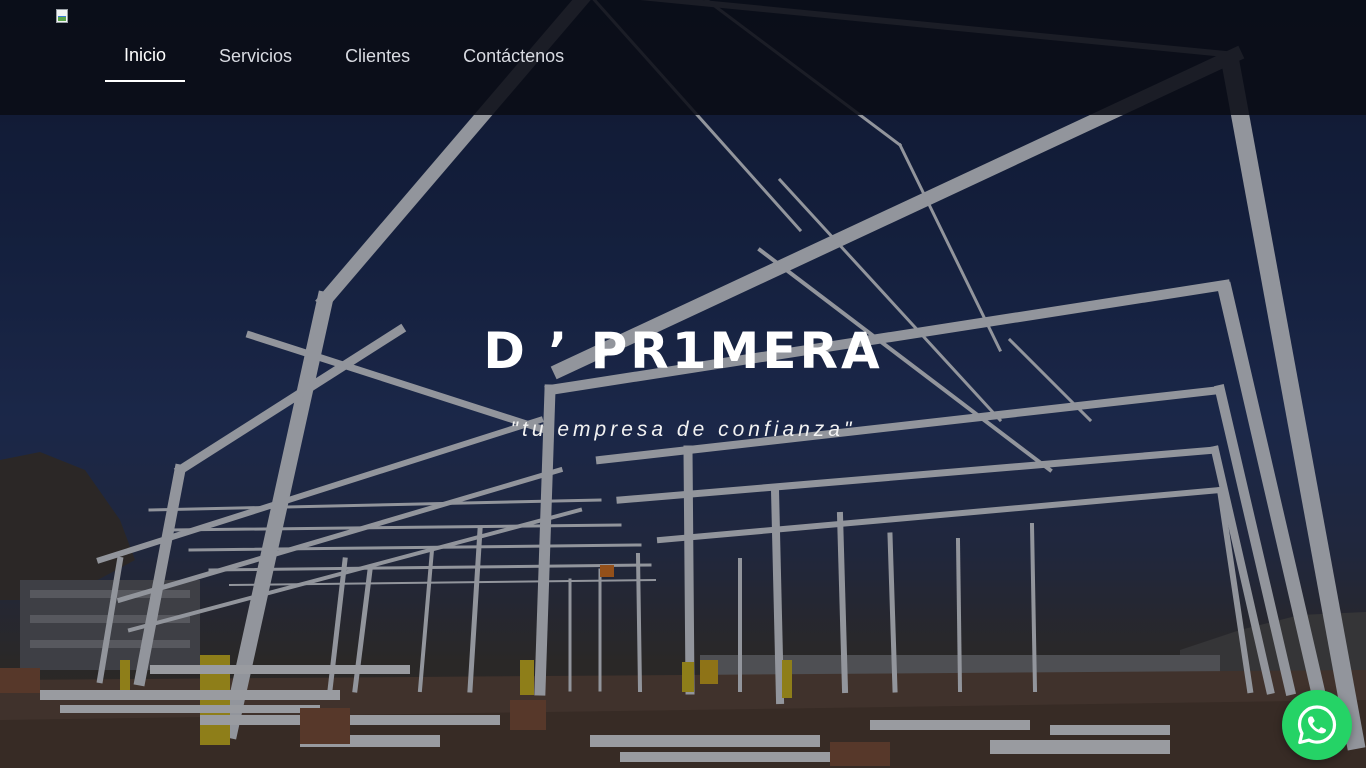 This screenshot has height=768, width=1366. Describe the element at coordinates (145, 62) in the screenshot. I see `nav-item-inicio: Inicio` at that location.